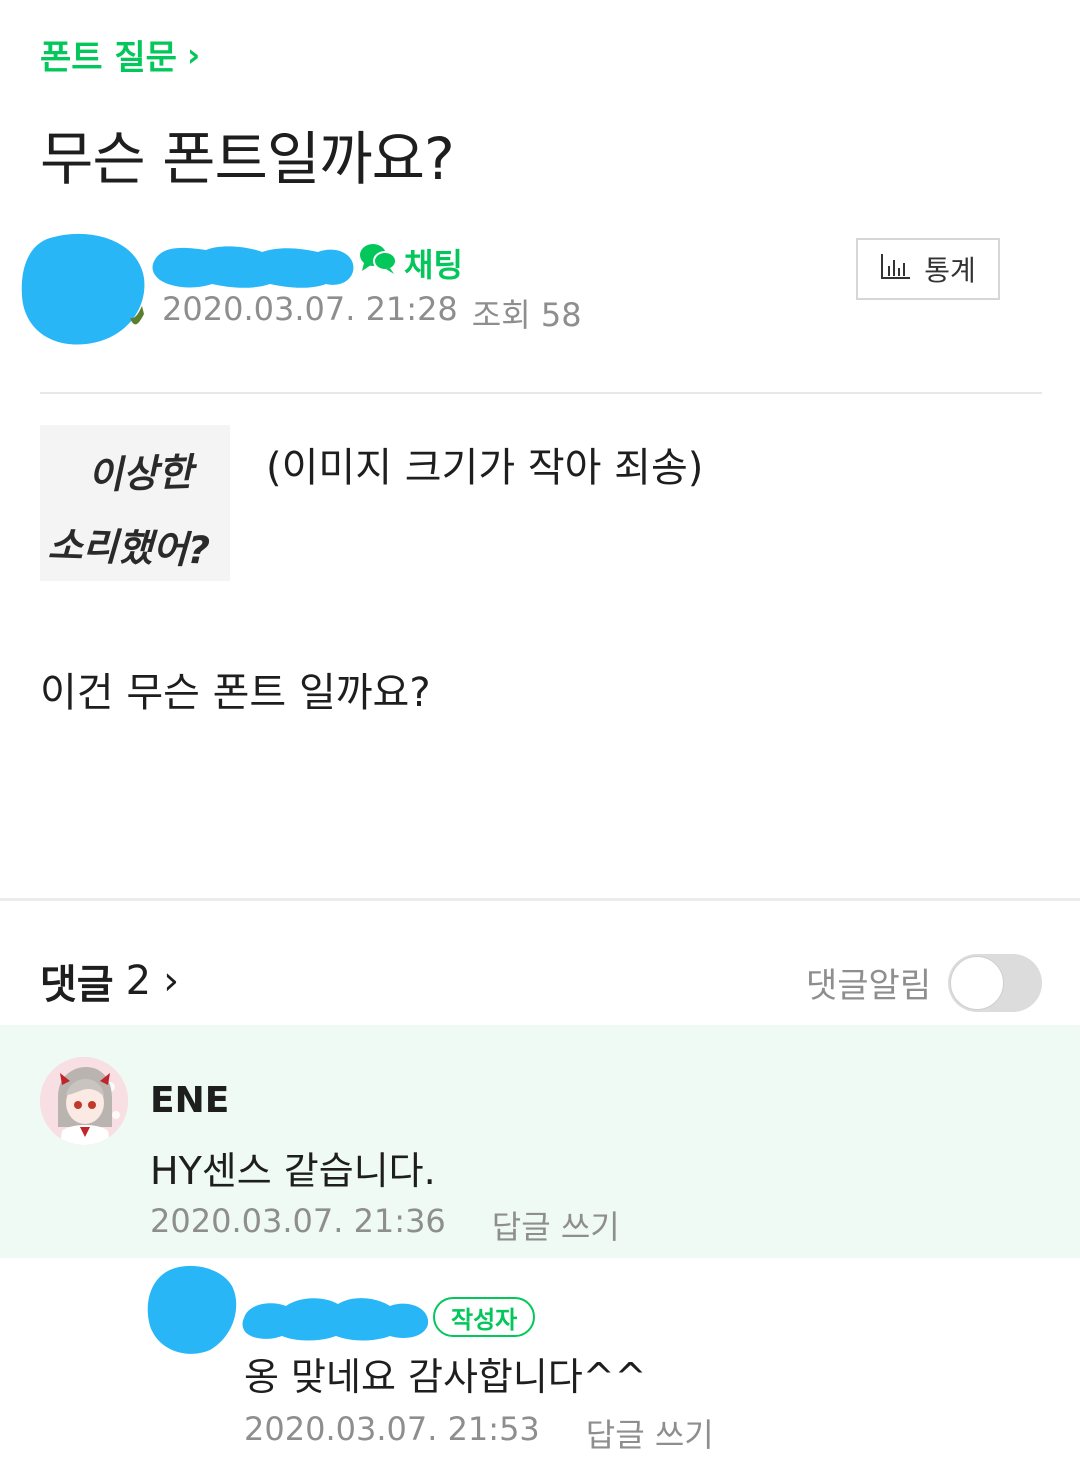 This screenshot has height=1474, width=1080. Describe the element at coordinates (501, 315) in the screenshot. I see `views-label: 조회` at that location.